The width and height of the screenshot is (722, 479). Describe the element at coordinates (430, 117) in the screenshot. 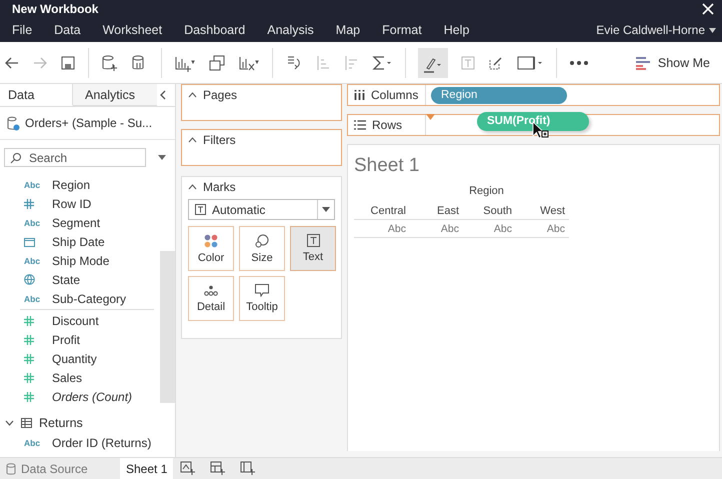

I see `drop-marker-icon` at that location.